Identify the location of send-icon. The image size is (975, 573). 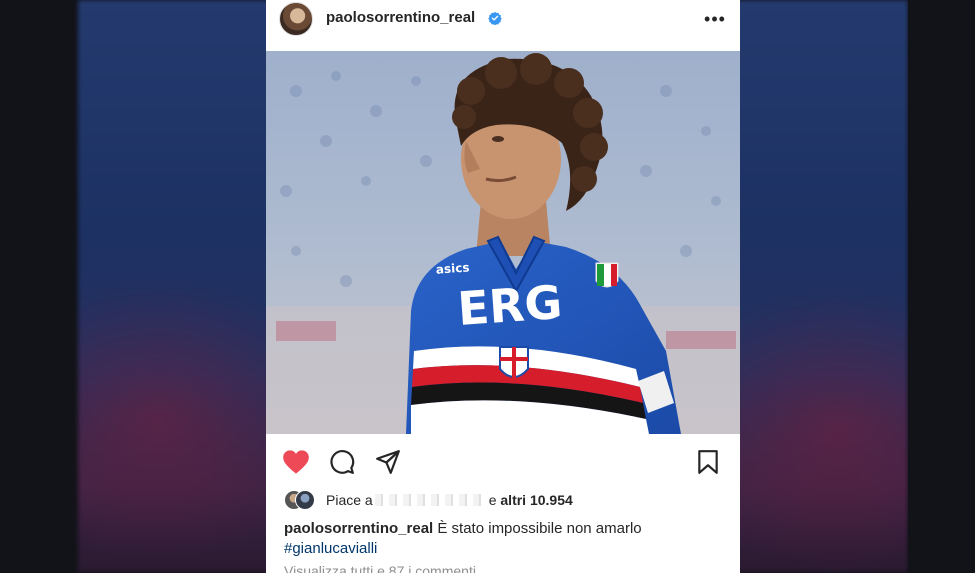
(388, 462).